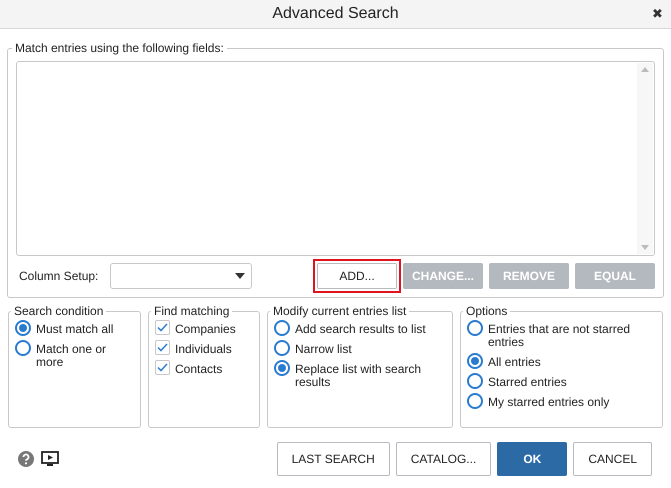 The image size is (671, 488). I want to click on column-setup-label: Column Setup:, so click(58, 276).